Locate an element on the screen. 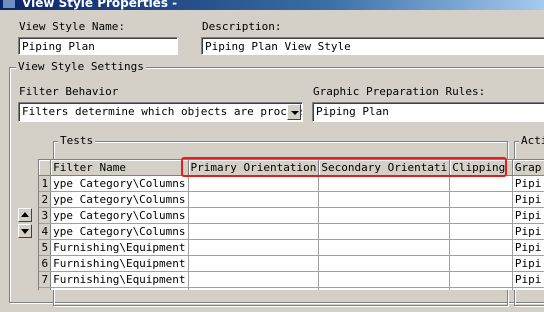  table-row: 2 ype Category\Columns Pipi is located at coordinates (291, 199).